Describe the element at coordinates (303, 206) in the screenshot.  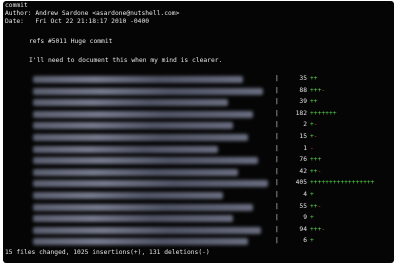
I see `change-count: 55` at that location.